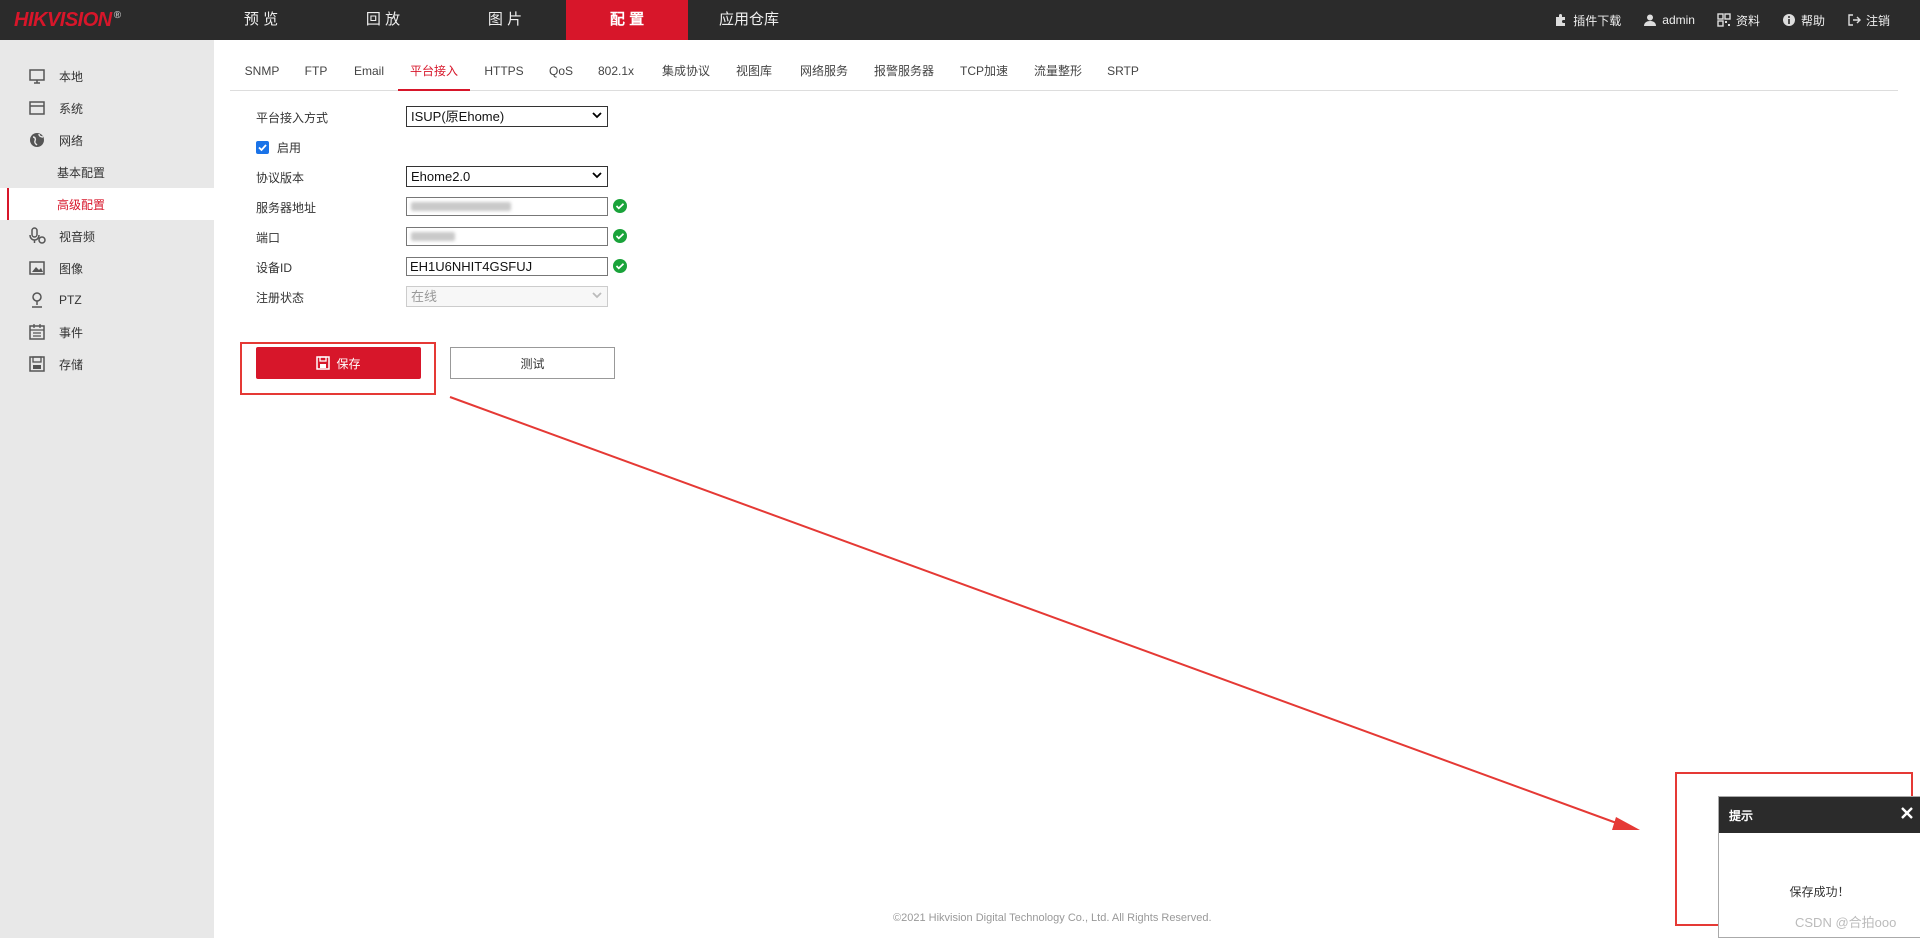 This screenshot has height=938, width=1920. Describe the element at coordinates (289, 148) in the screenshot. I see `enable-label: 启用` at that location.